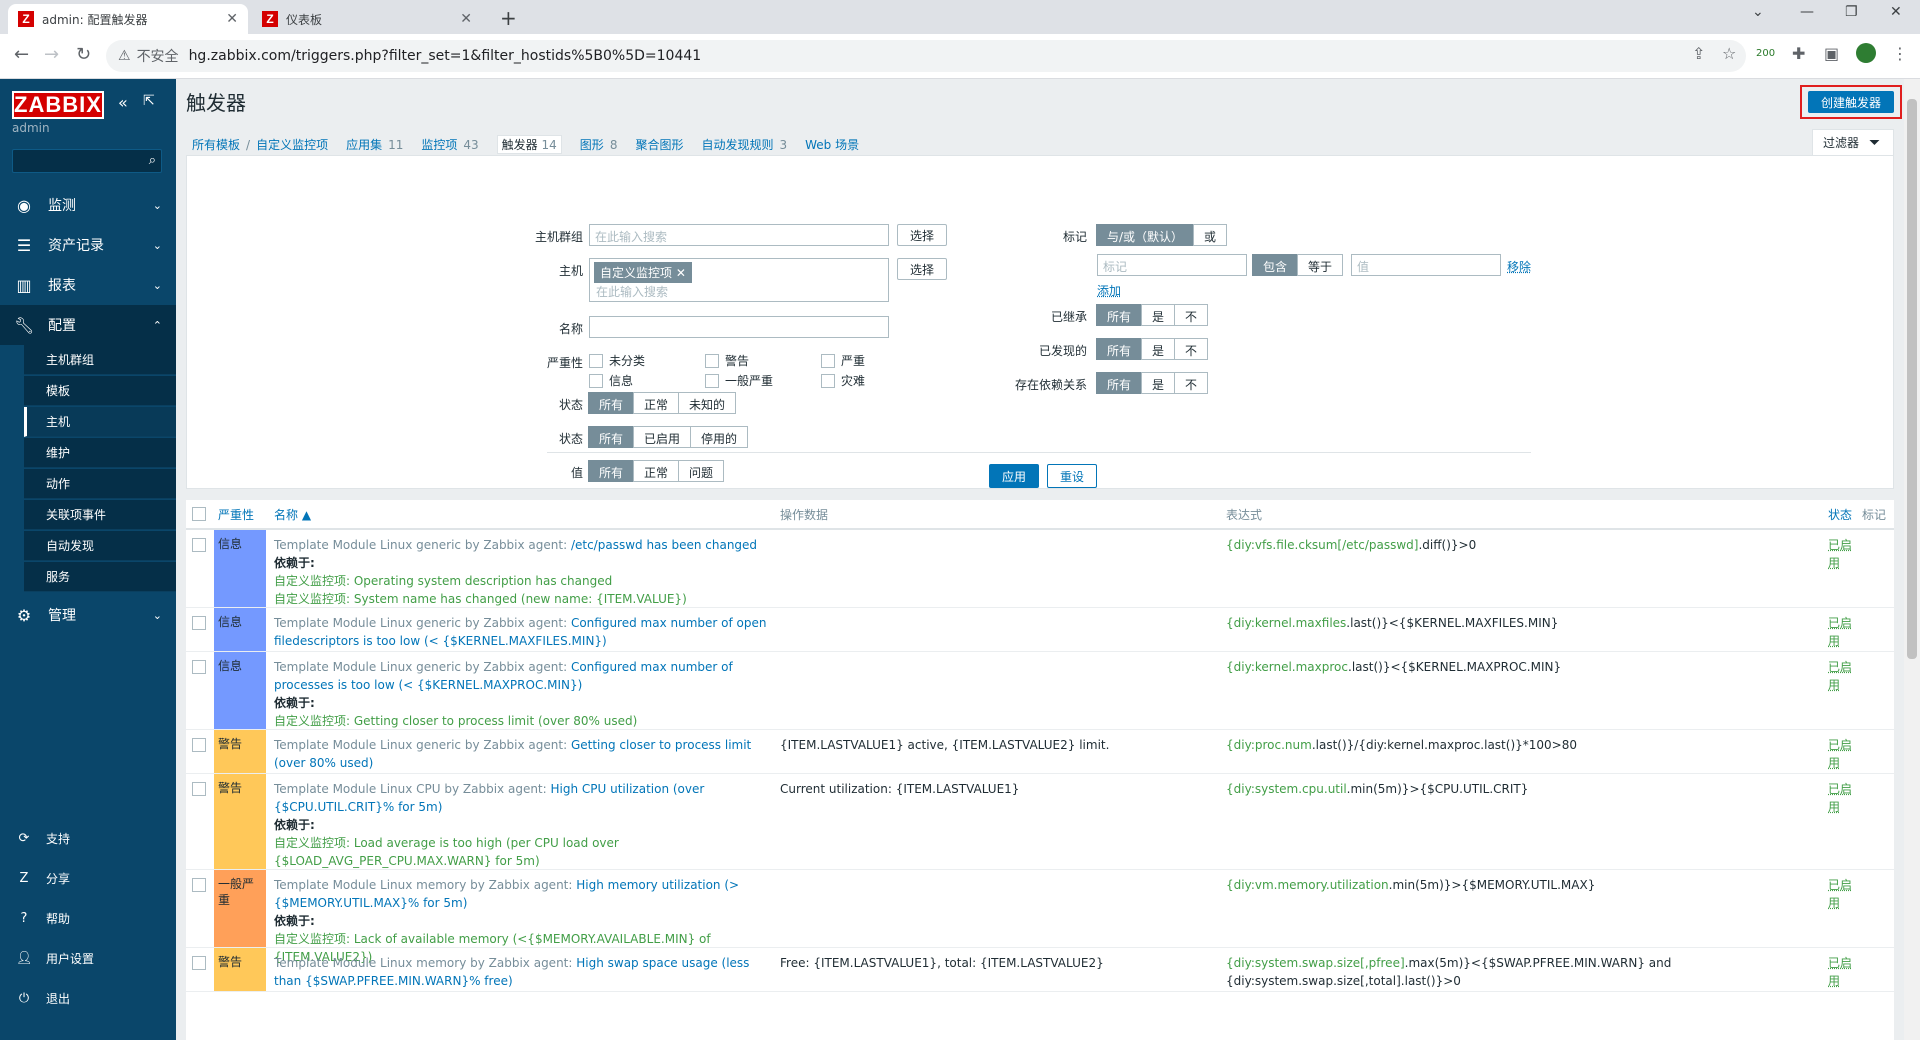 This screenshot has width=1920, height=1040. What do you see at coordinates (1014, 476) in the screenshot?
I see `apply-button: 应用` at bounding box center [1014, 476].